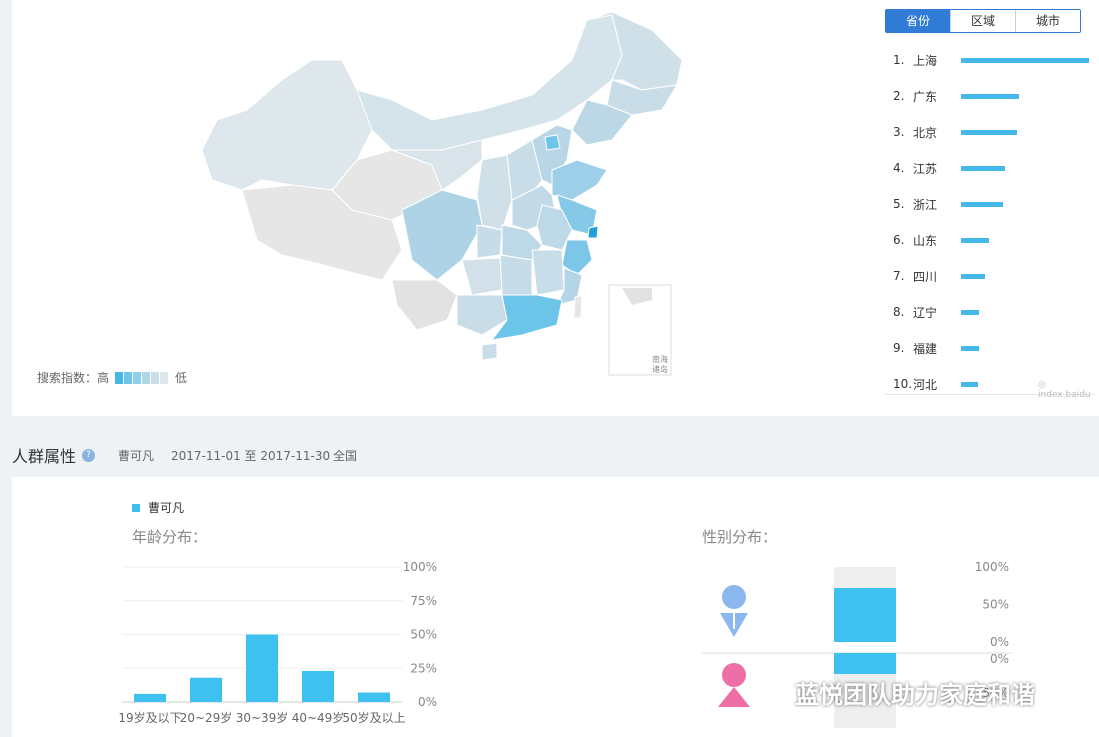 This screenshot has height=737, width=1099. I want to click on rank-number: 6., so click(899, 240).